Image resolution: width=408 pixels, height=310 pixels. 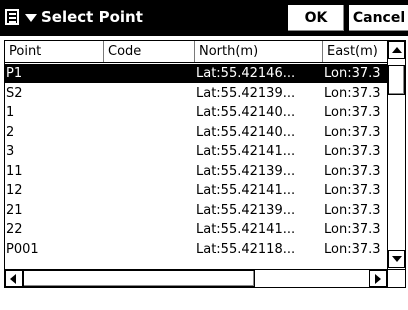 I want to click on table-row: S2 Lat:55.42139... Lon:37.3, so click(x=196, y=93).